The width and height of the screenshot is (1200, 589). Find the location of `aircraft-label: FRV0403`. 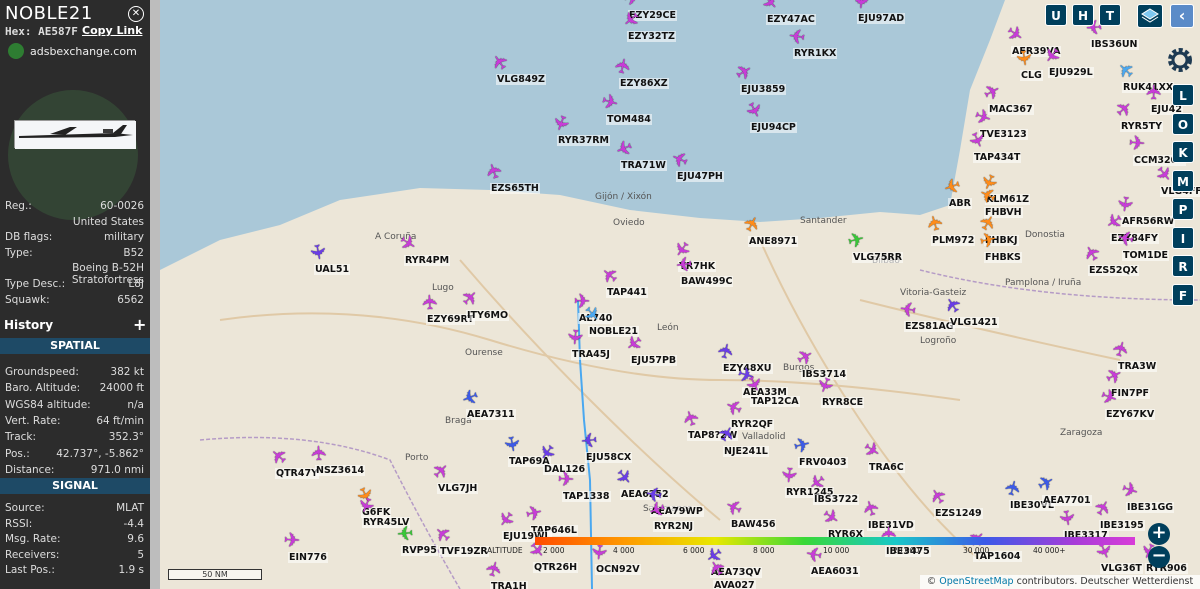

aircraft-label: FRV0403 is located at coordinates (823, 462).